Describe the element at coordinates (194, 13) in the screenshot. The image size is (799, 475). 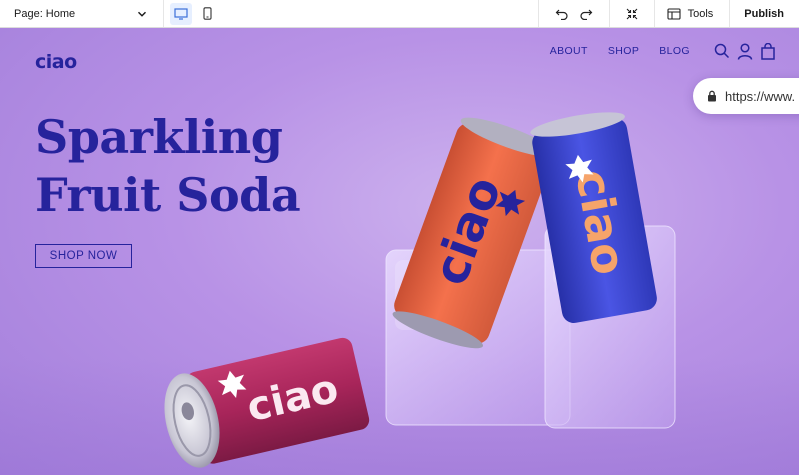
I see `device-switcher` at that location.